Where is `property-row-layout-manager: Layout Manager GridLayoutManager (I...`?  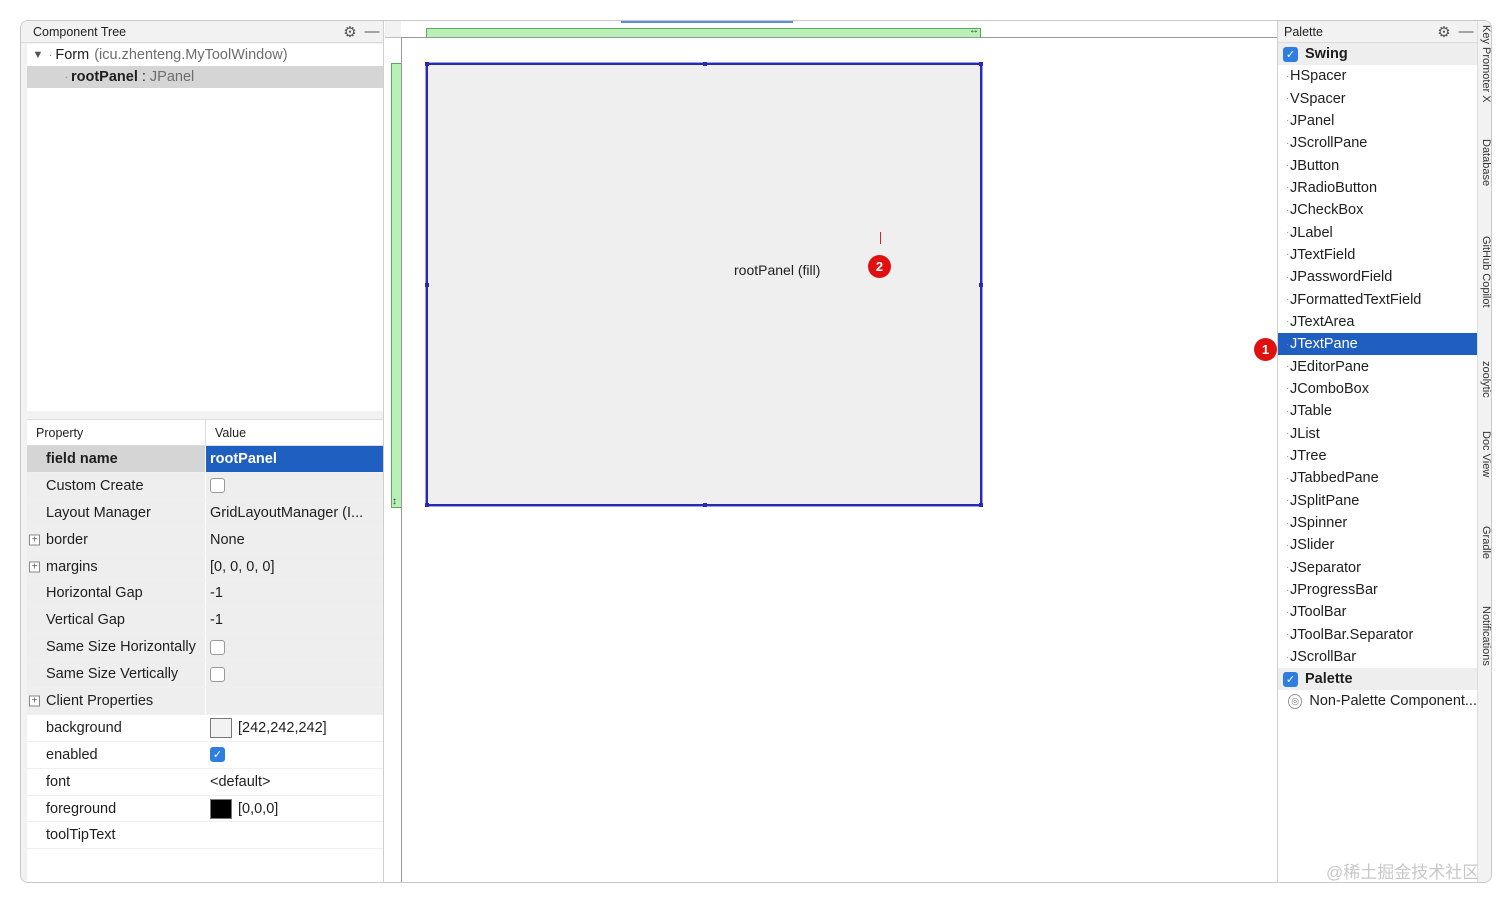 property-row-layout-manager: Layout Manager GridLayoutManager (I... is located at coordinates (205, 513).